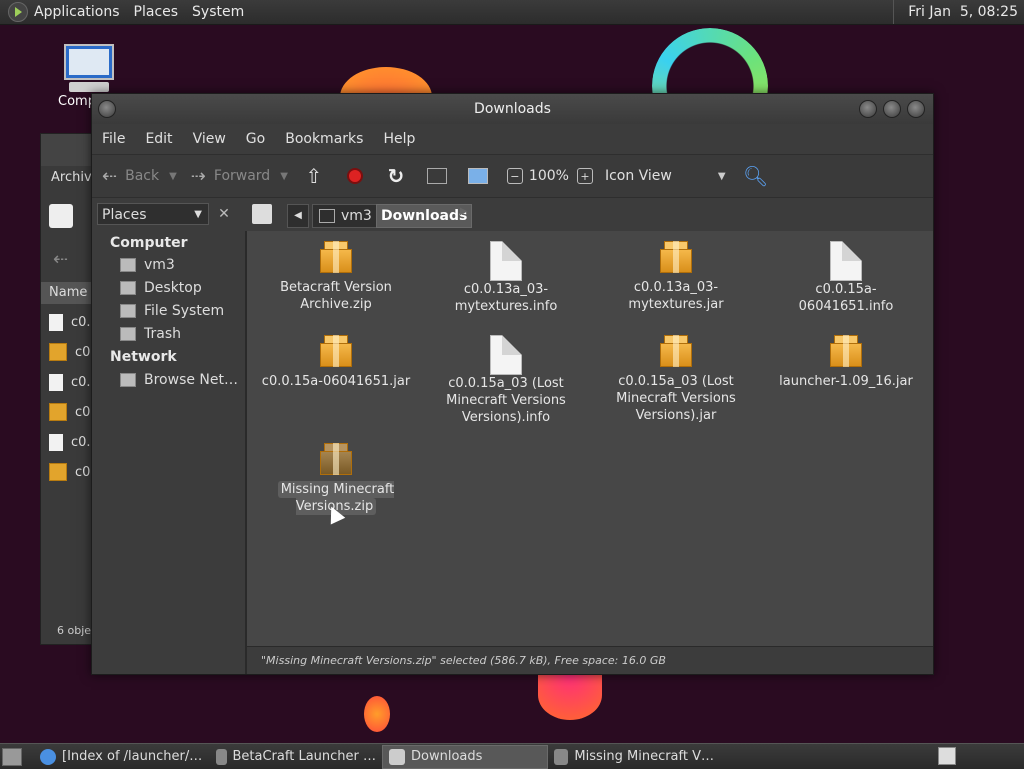 This screenshot has height=769, width=1024. I want to click on forward-button: ⇢ Forward ▼, so click(239, 176).